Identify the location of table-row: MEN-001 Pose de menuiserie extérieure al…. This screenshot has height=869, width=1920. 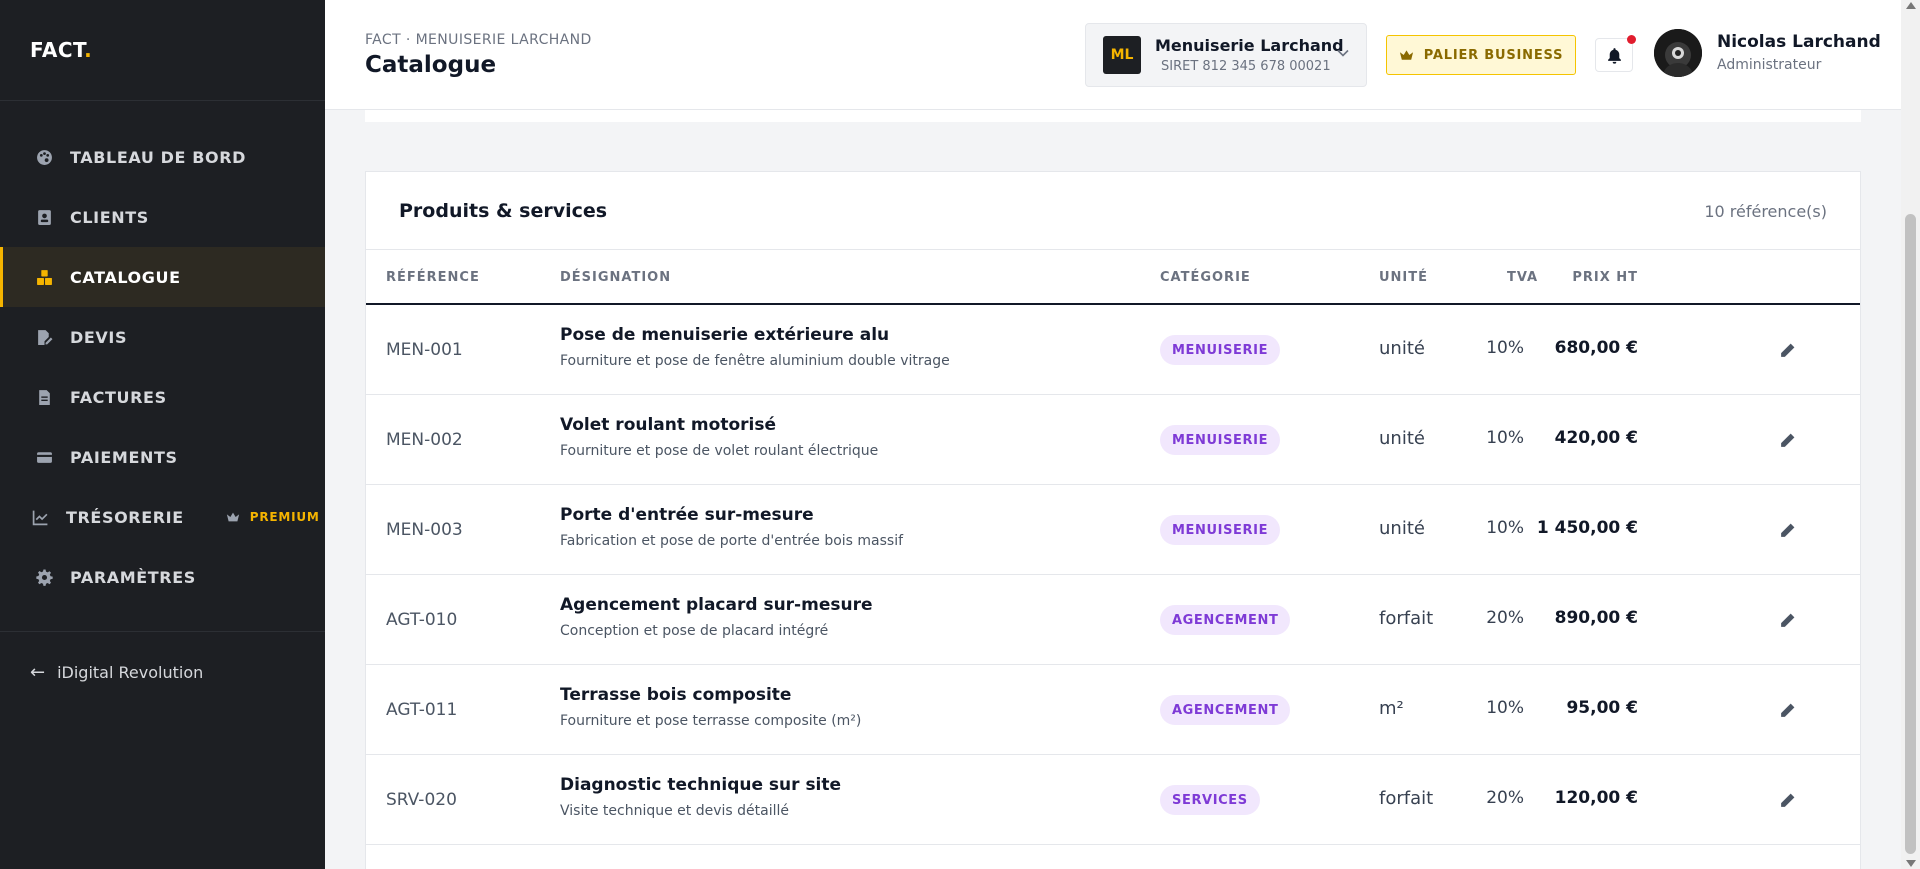
(1113, 350).